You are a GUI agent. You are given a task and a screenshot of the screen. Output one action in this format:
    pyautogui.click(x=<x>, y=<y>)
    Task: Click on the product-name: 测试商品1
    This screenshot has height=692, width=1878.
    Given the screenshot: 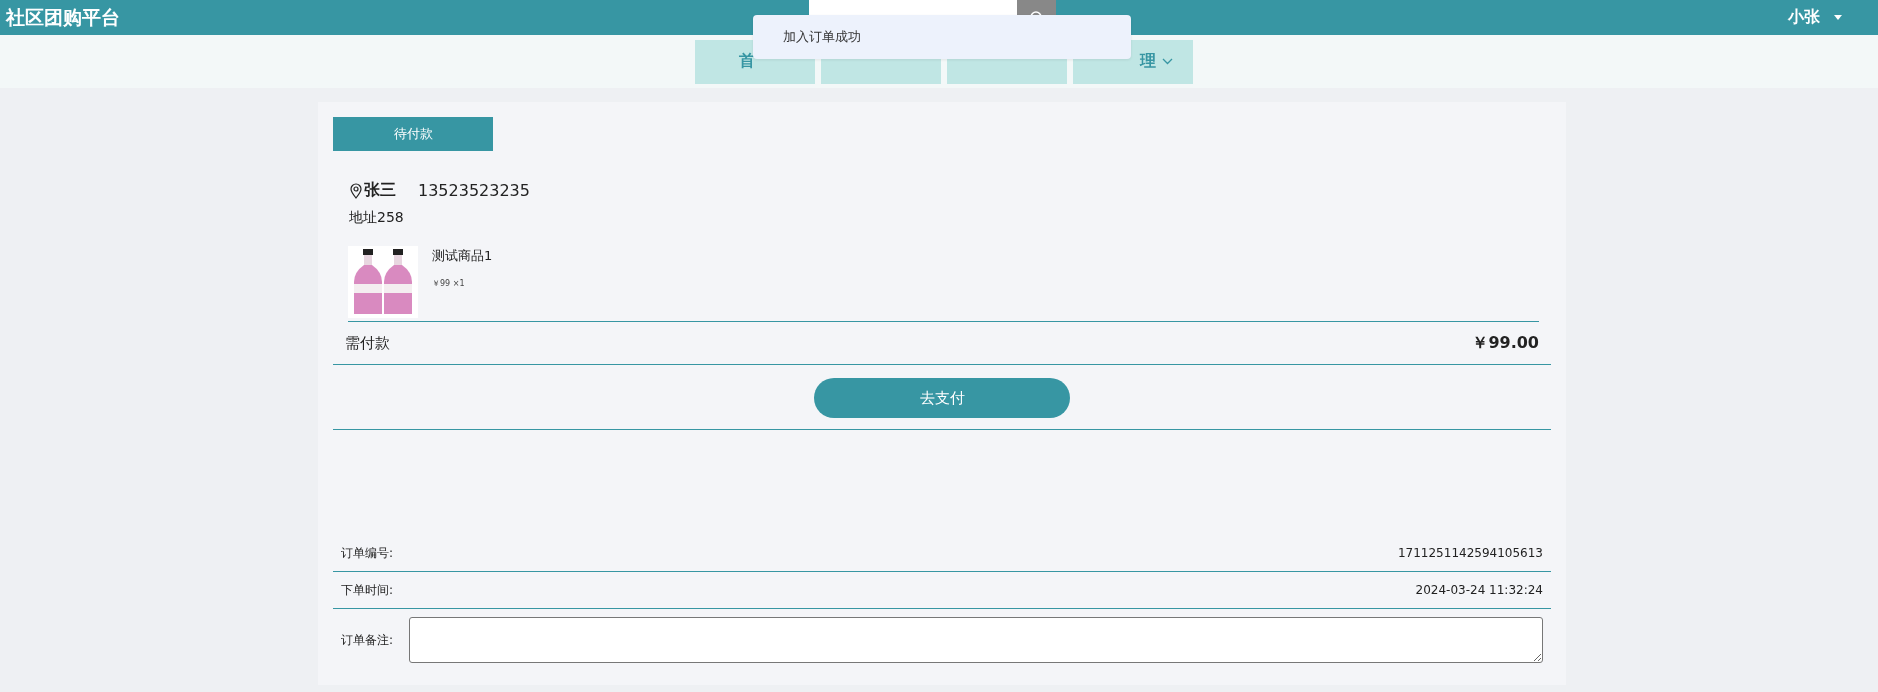 What is the action you would take?
    pyautogui.click(x=462, y=256)
    